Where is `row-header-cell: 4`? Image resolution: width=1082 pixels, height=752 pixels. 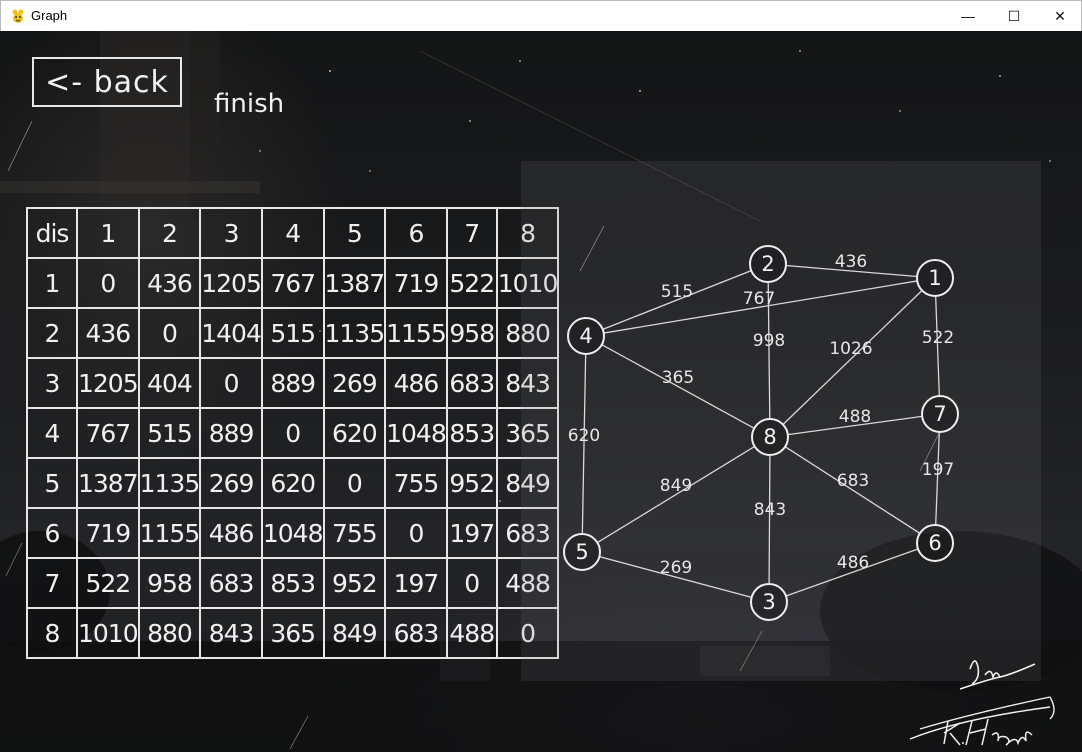
row-header-cell: 4 is located at coordinates (52, 433).